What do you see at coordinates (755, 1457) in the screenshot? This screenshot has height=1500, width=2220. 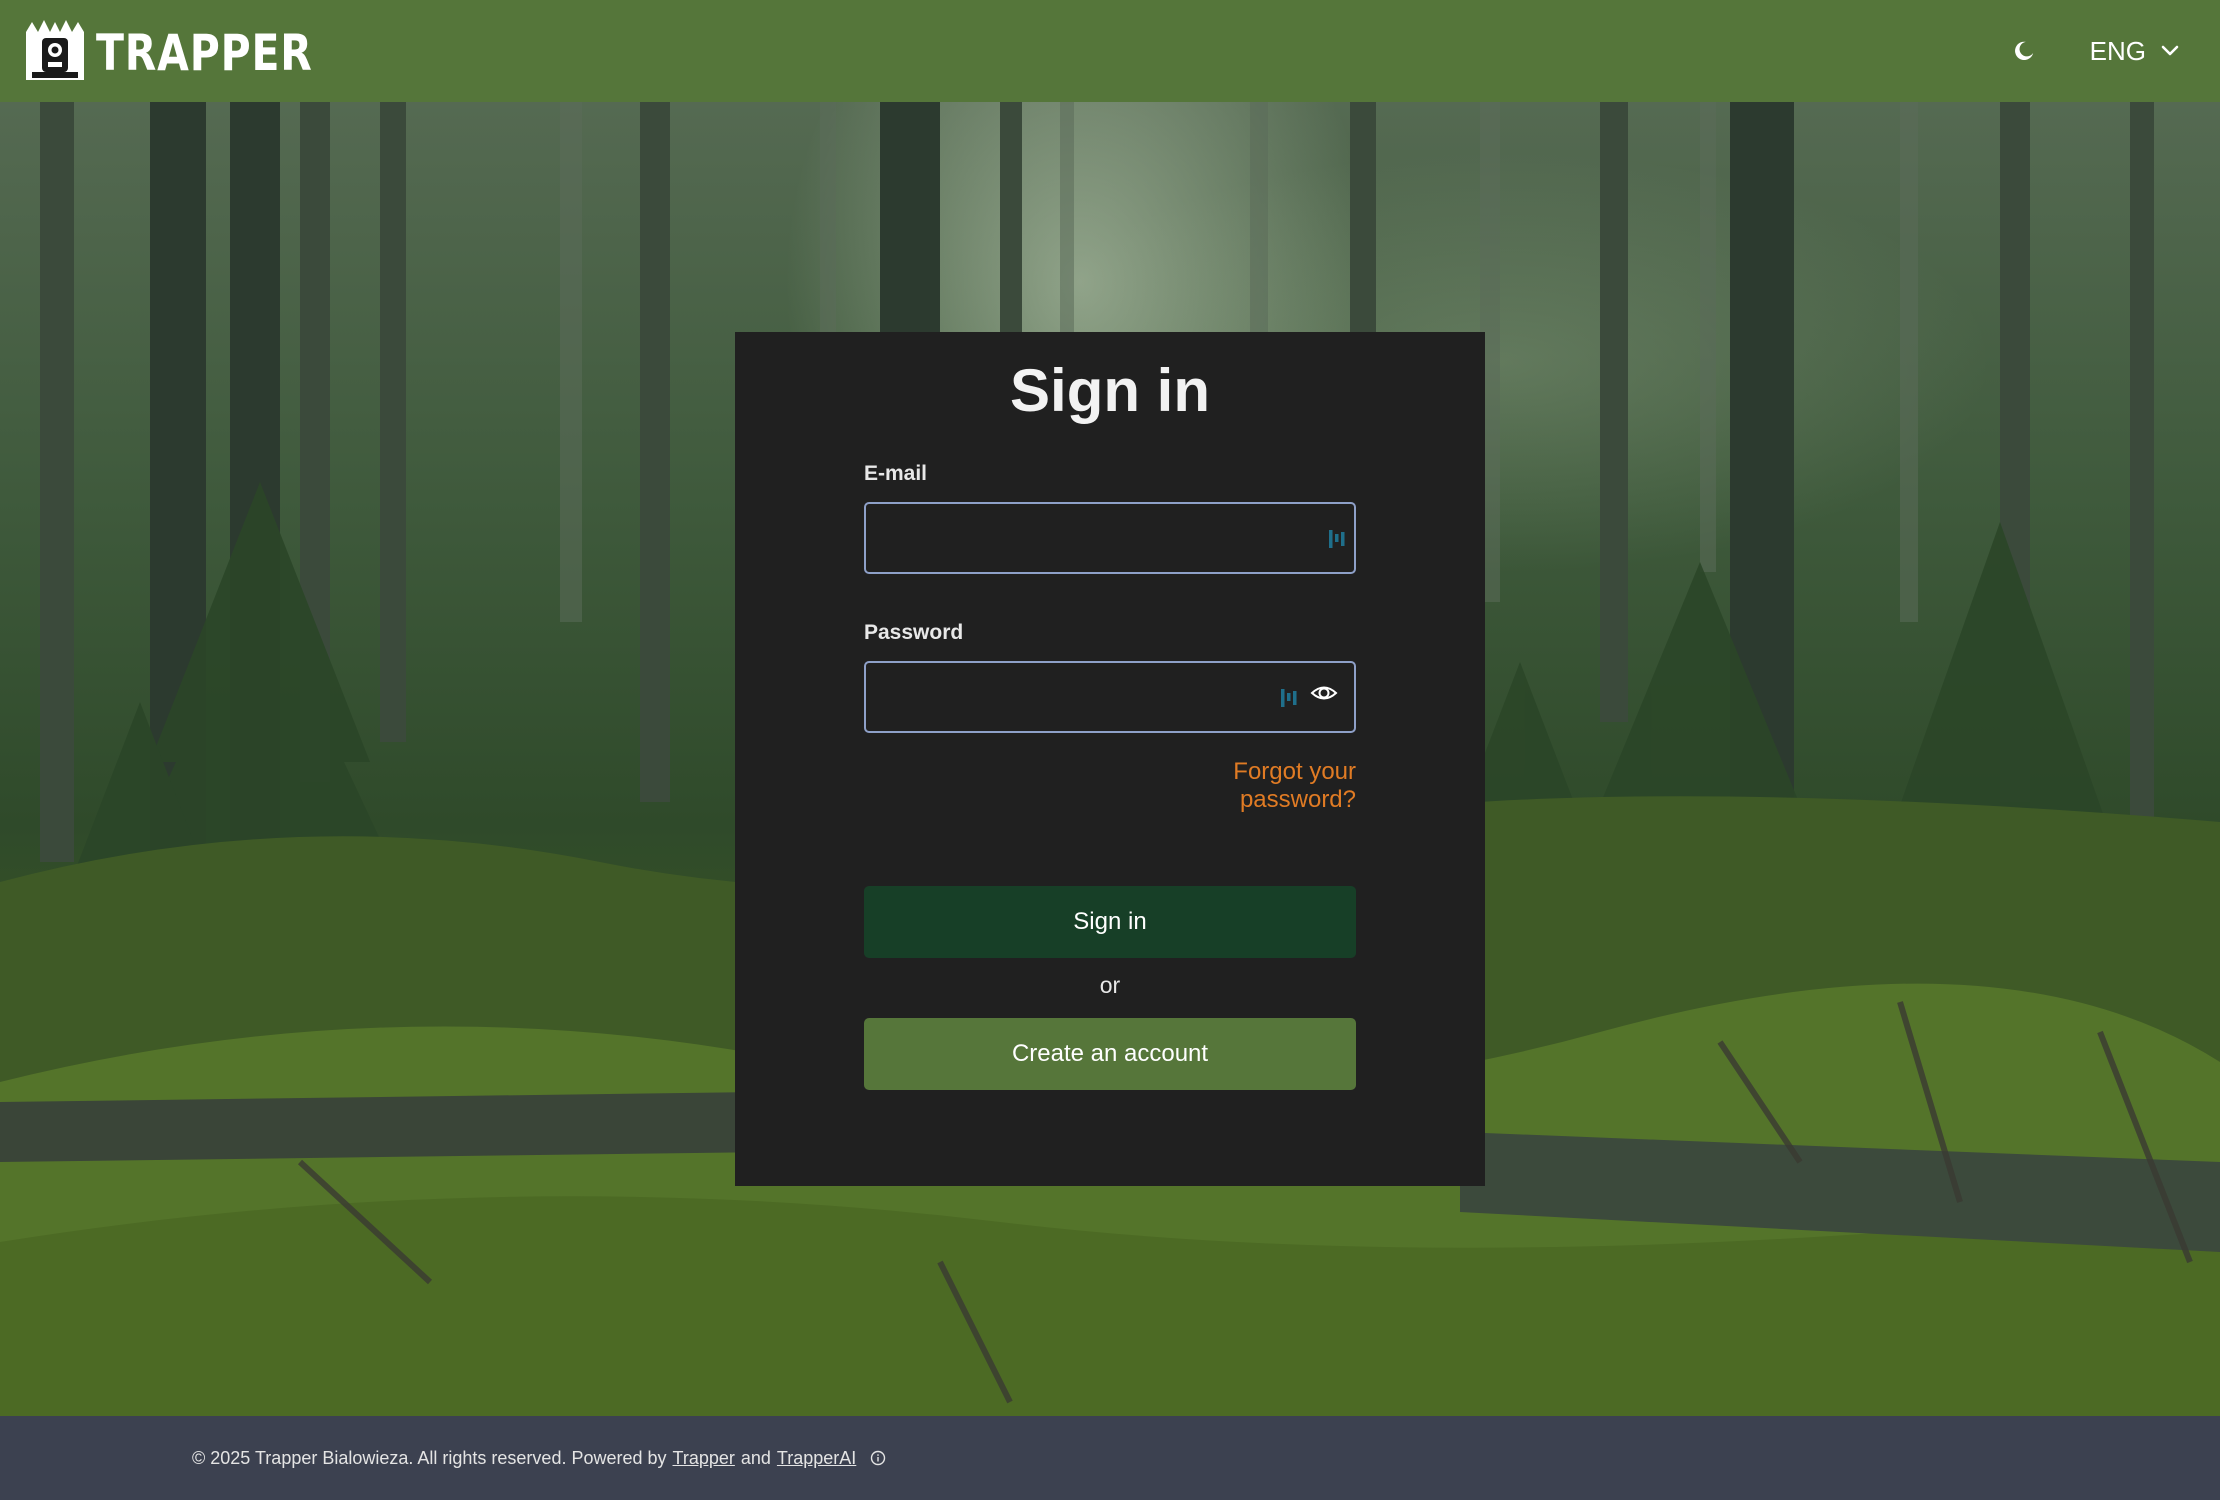 I see `footer-and-text: and` at bounding box center [755, 1457].